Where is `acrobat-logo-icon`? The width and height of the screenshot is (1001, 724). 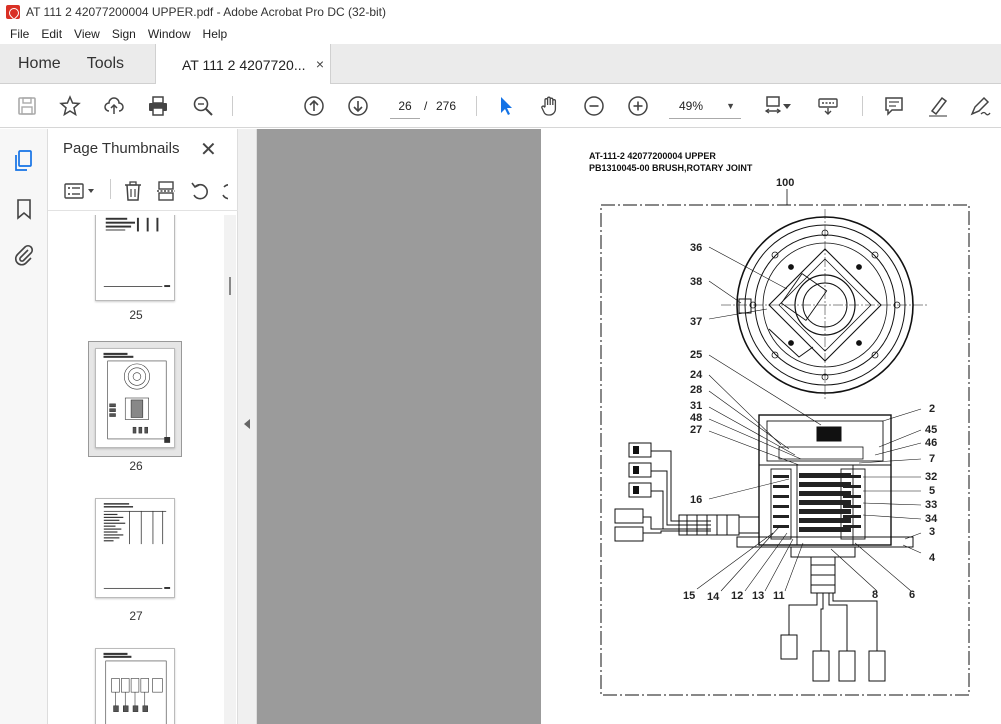
acrobat-logo-icon is located at coordinates (13, 12).